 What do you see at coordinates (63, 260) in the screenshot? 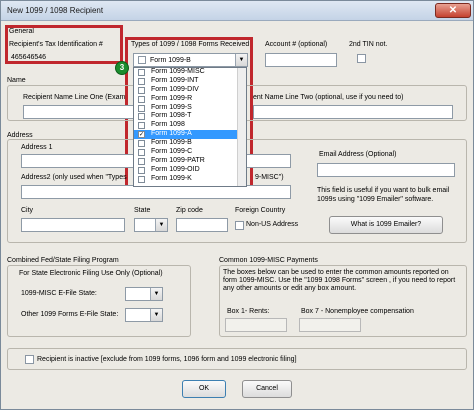
I see `state-filing-group-label: Combined Fed/State Filing Program` at bounding box center [63, 260].